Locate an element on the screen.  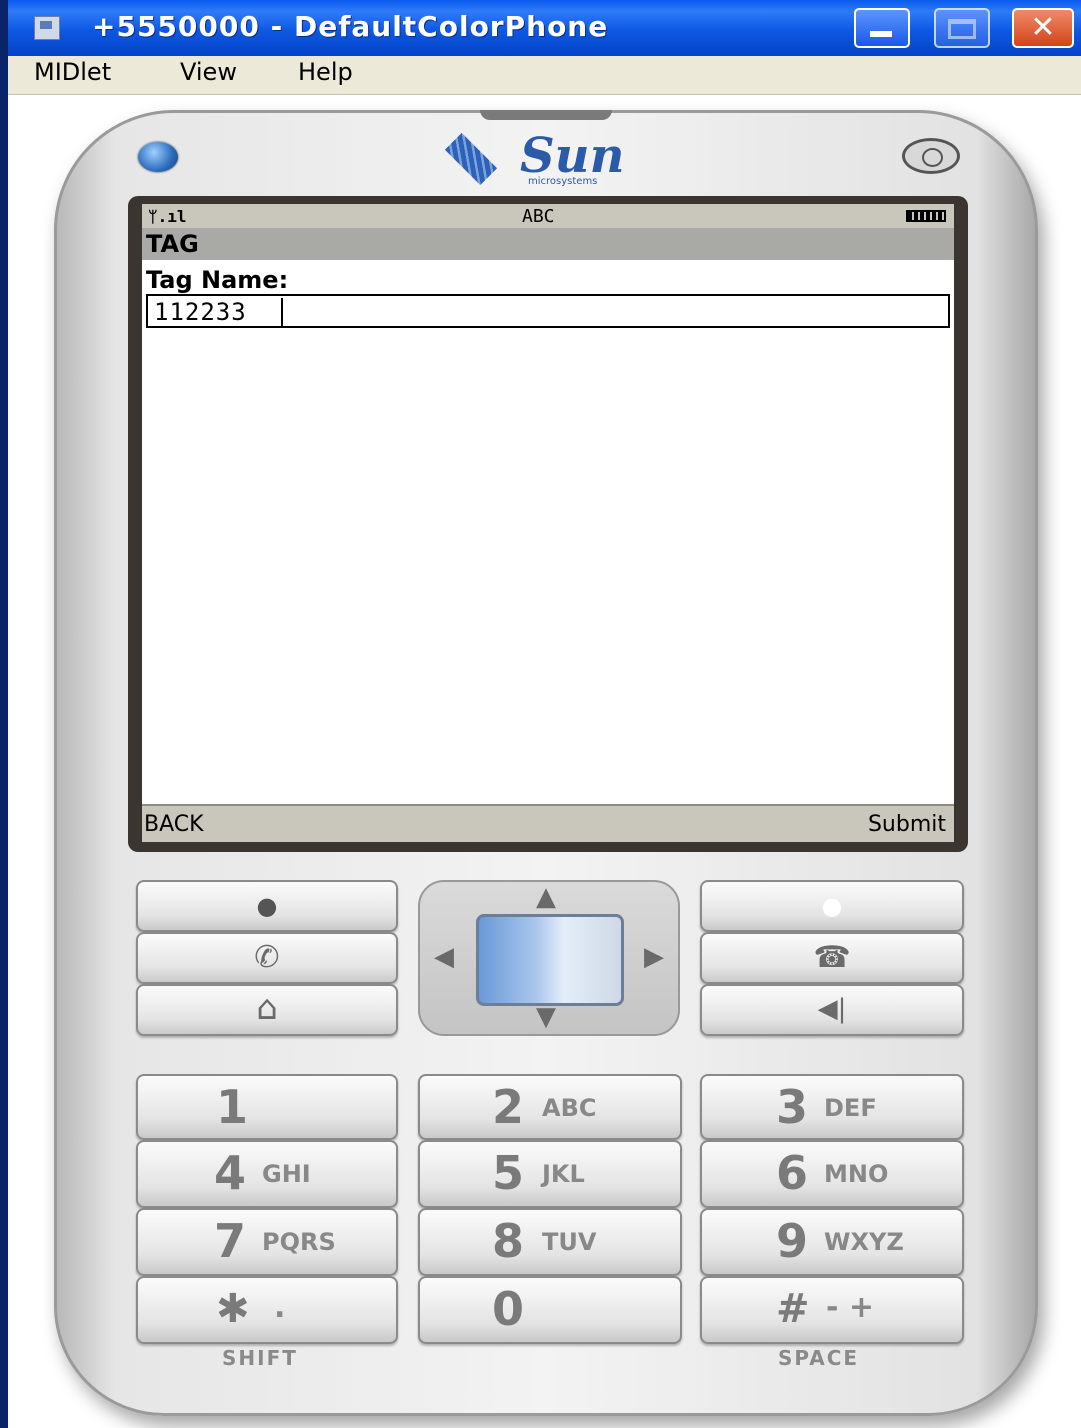
key-9: 9 WXYZ is located at coordinates (832, 1242).